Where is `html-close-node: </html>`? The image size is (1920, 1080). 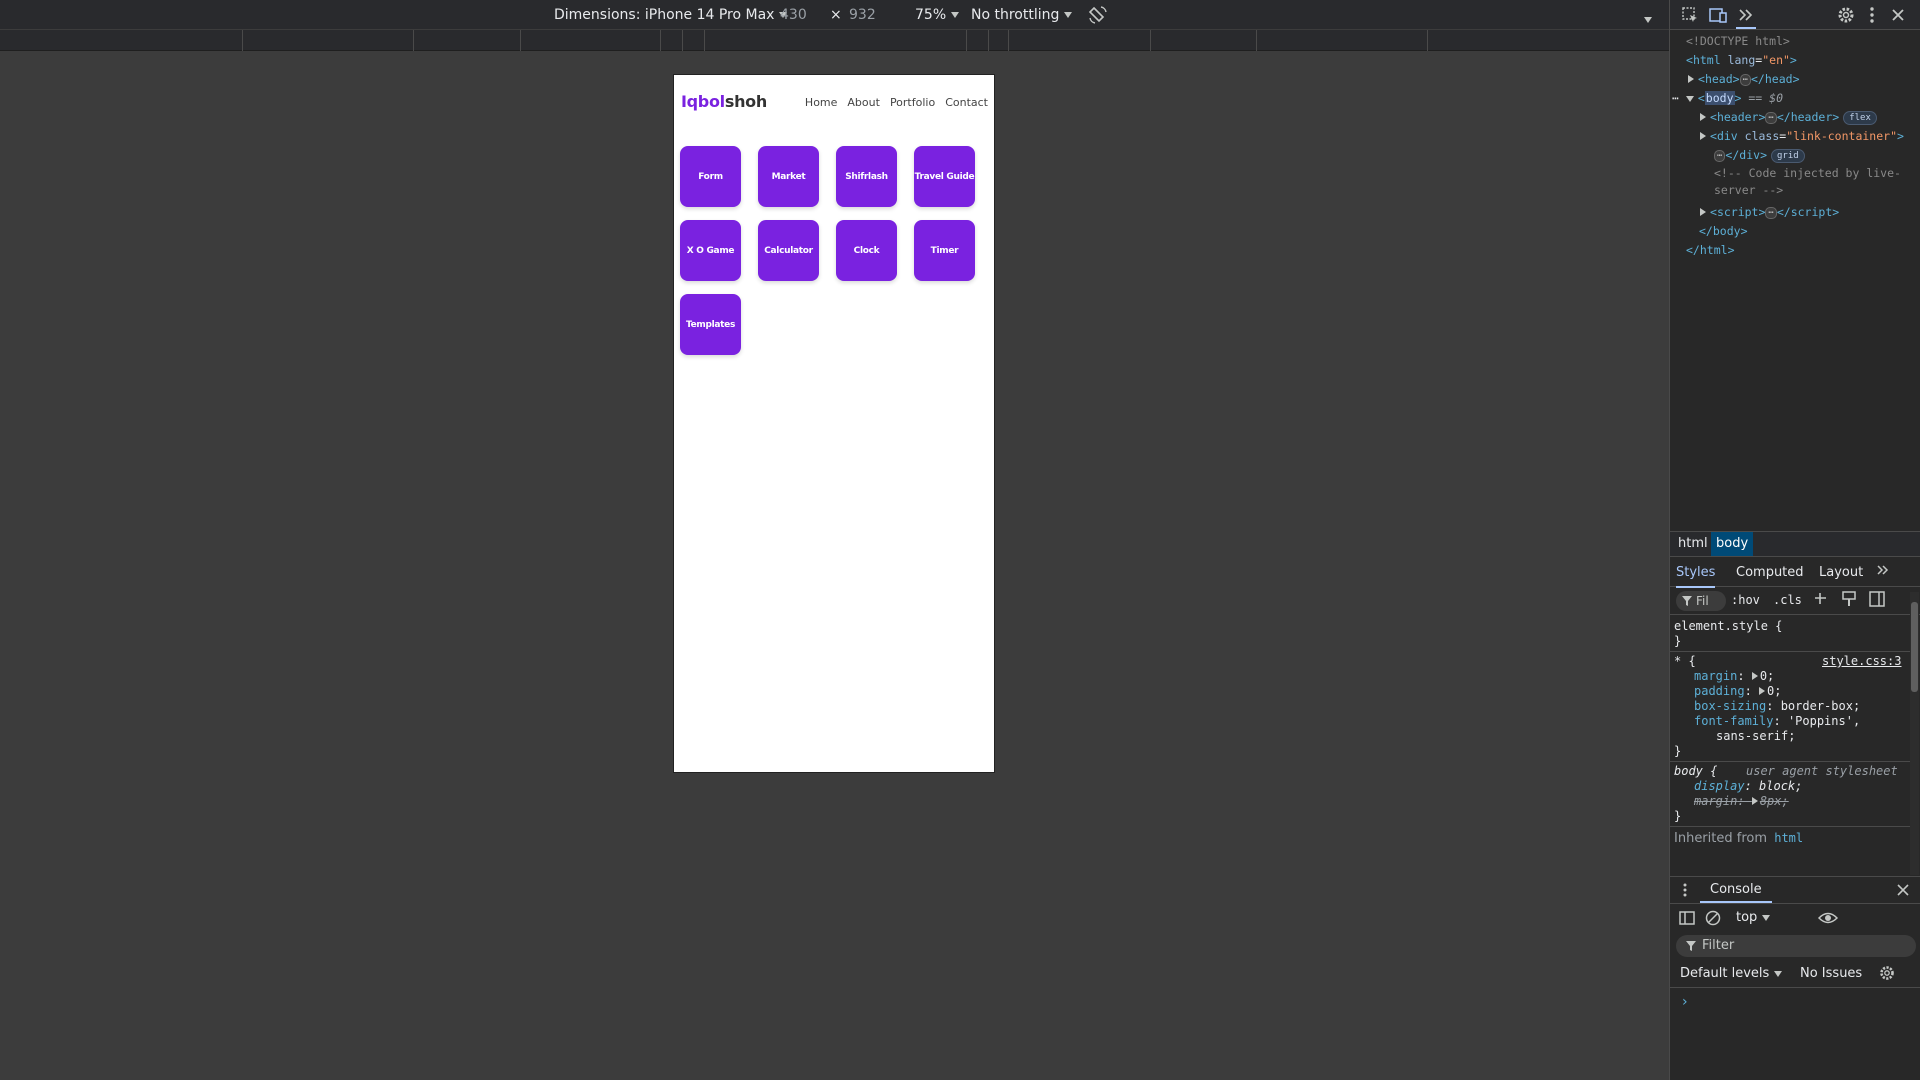
html-close-node: </html> is located at coordinates (1710, 250).